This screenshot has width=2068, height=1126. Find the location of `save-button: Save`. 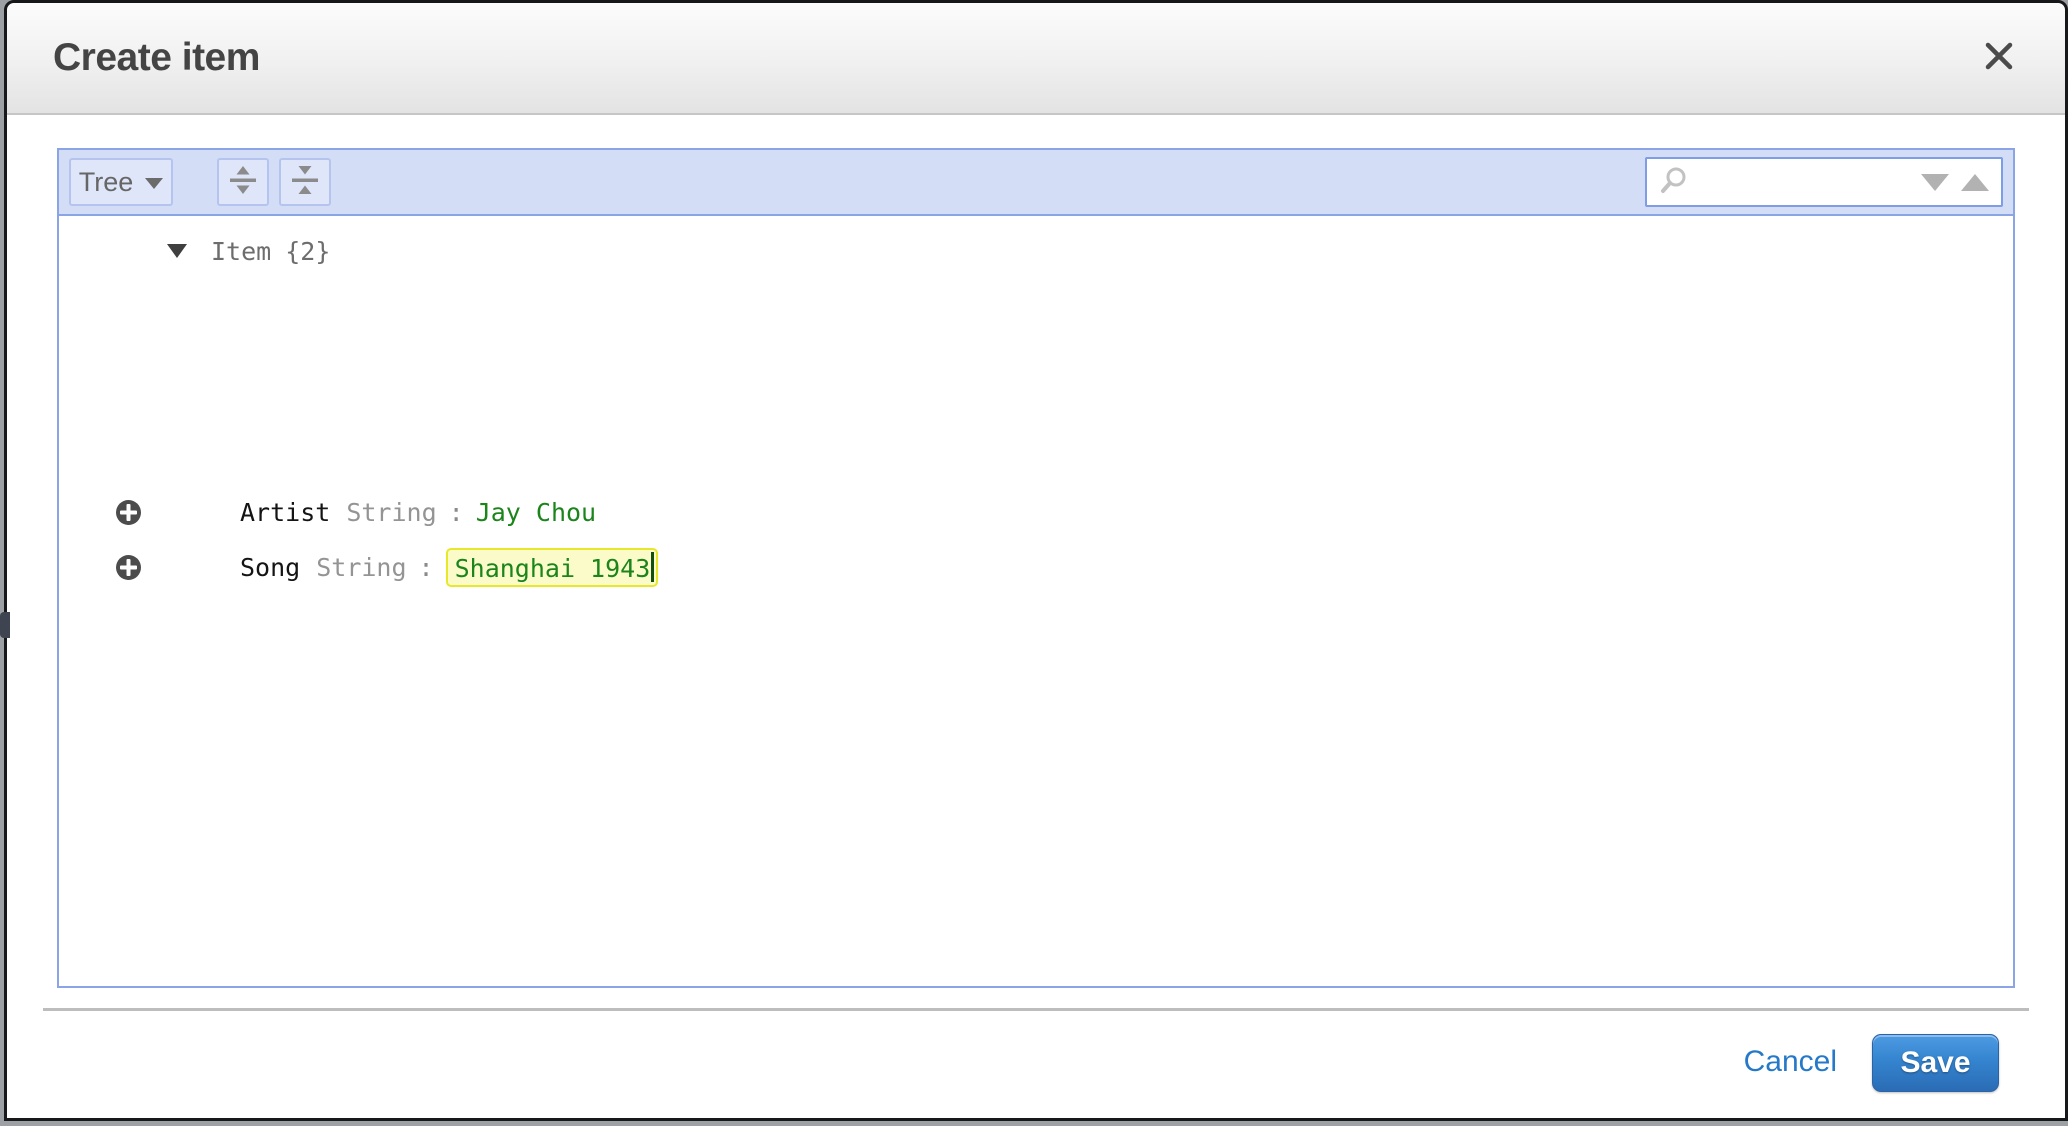

save-button: Save is located at coordinates (1935, 1063).